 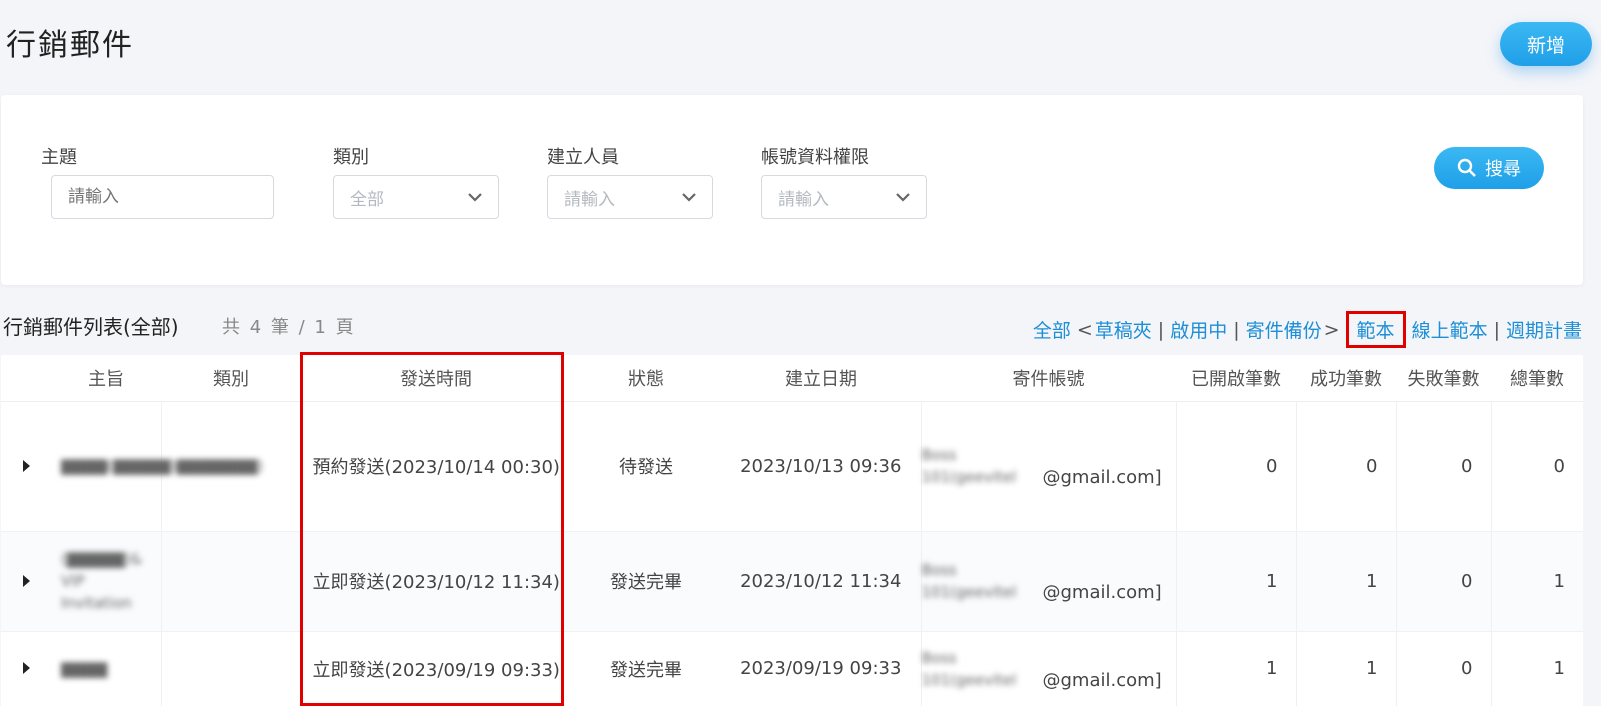 I want to click on list-count: 共 4 筆 / 1 頁, so click(x=289, y=327).